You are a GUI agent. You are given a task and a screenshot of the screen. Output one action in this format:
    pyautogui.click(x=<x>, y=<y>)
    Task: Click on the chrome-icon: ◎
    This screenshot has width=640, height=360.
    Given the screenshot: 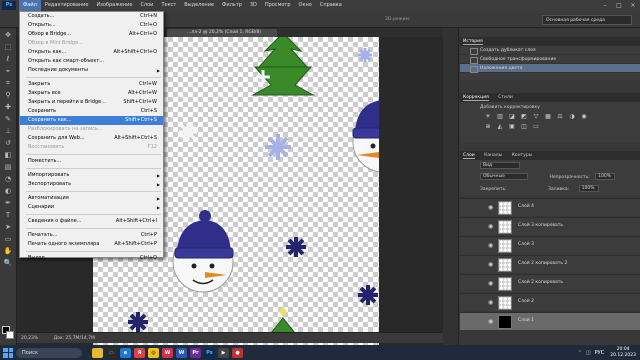 What is the action you would take?
    pyautogui.click(x=153, y=352)
    